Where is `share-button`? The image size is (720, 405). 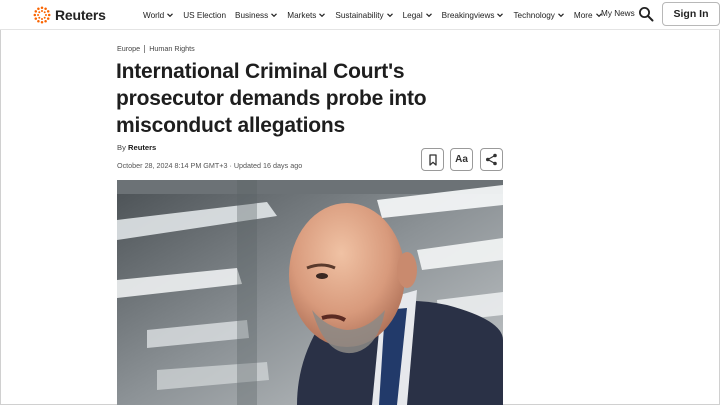 share-button is located at coordinates (491, 159).